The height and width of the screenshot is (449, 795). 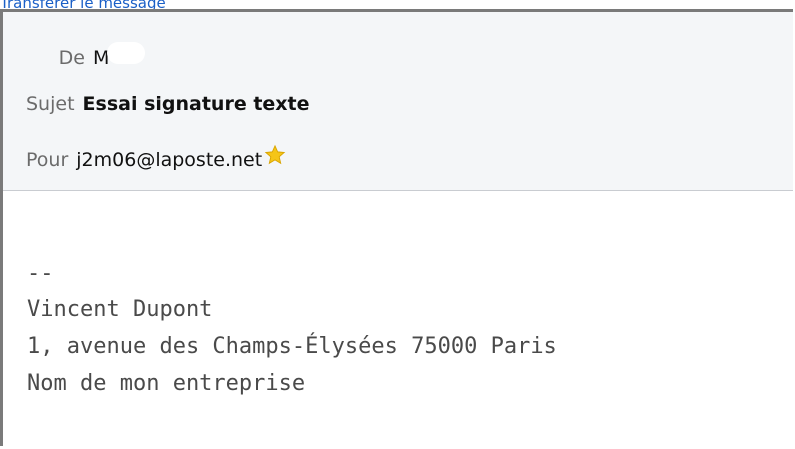 I want to click on from-label: De, so click(x=71, y=58).